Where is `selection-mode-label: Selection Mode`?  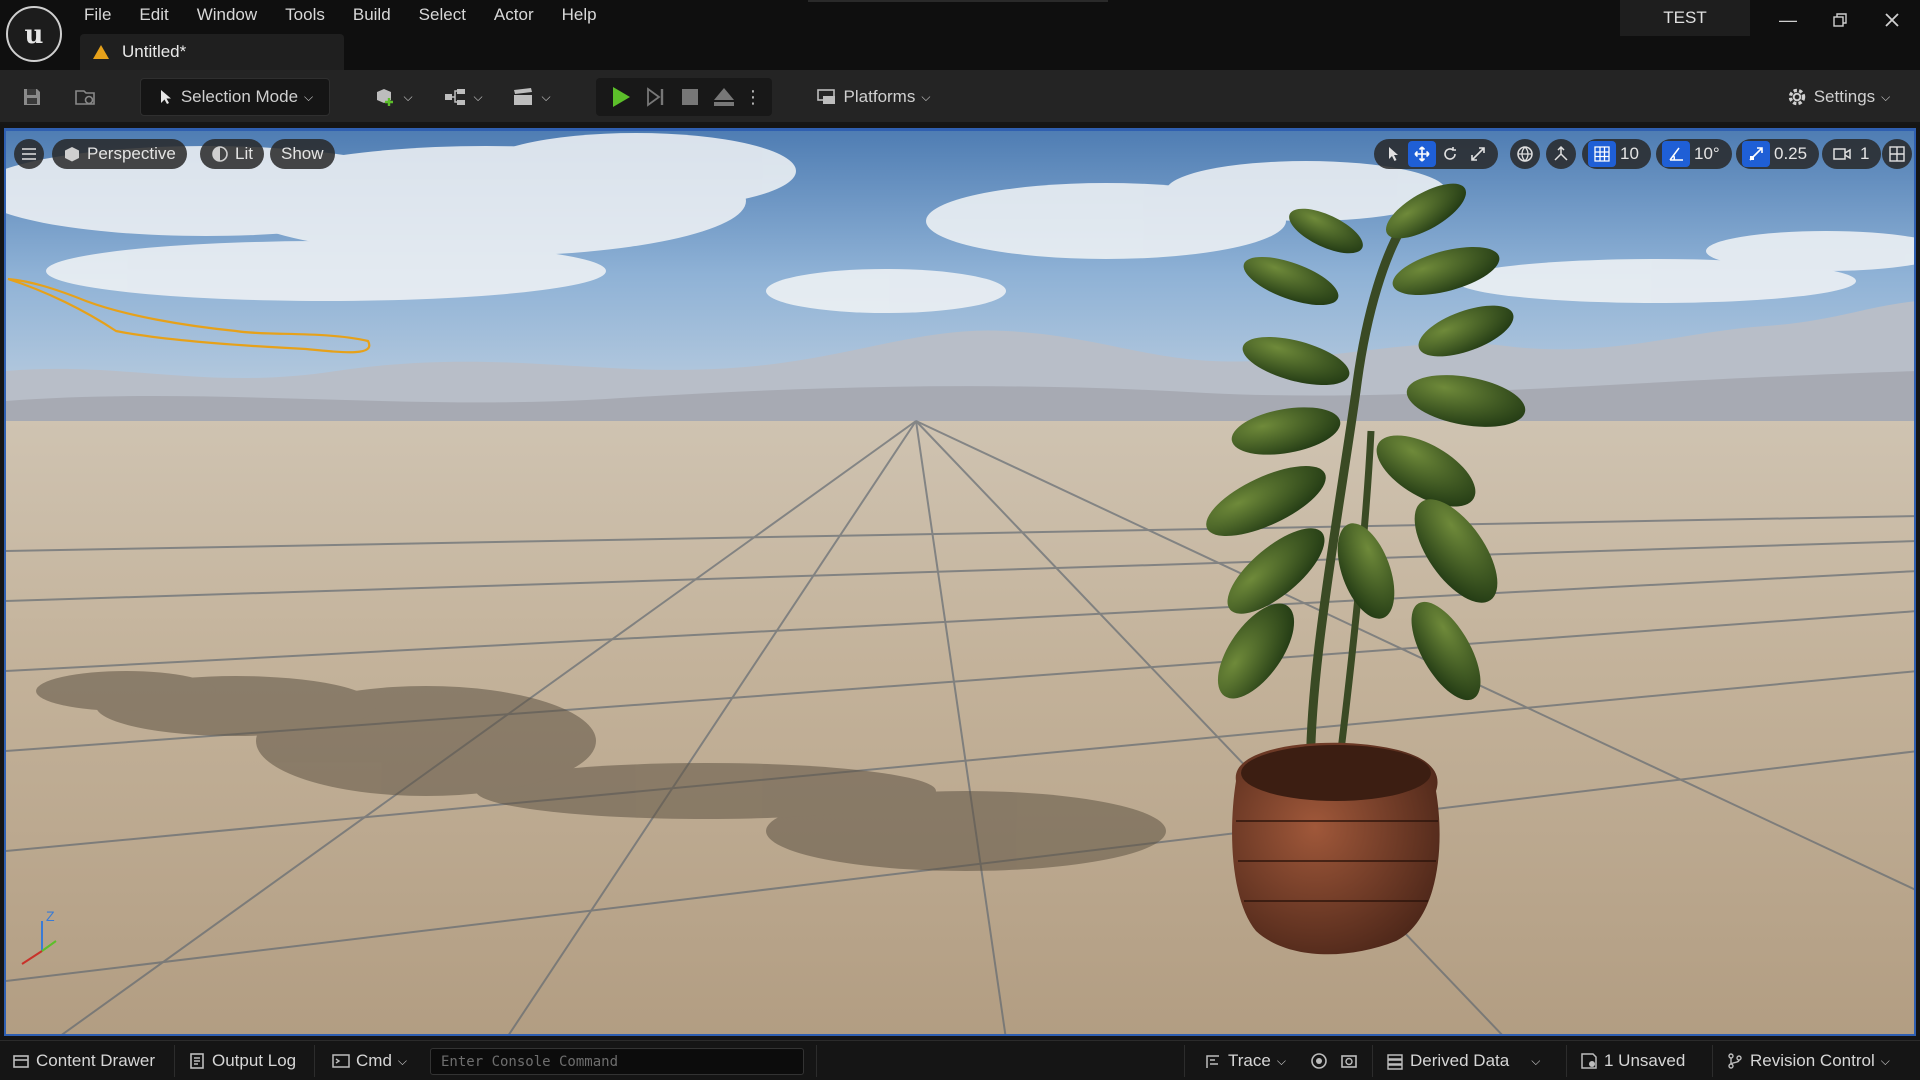 selection-mode-label: Selection Mode is located at coordinates (239, 96).